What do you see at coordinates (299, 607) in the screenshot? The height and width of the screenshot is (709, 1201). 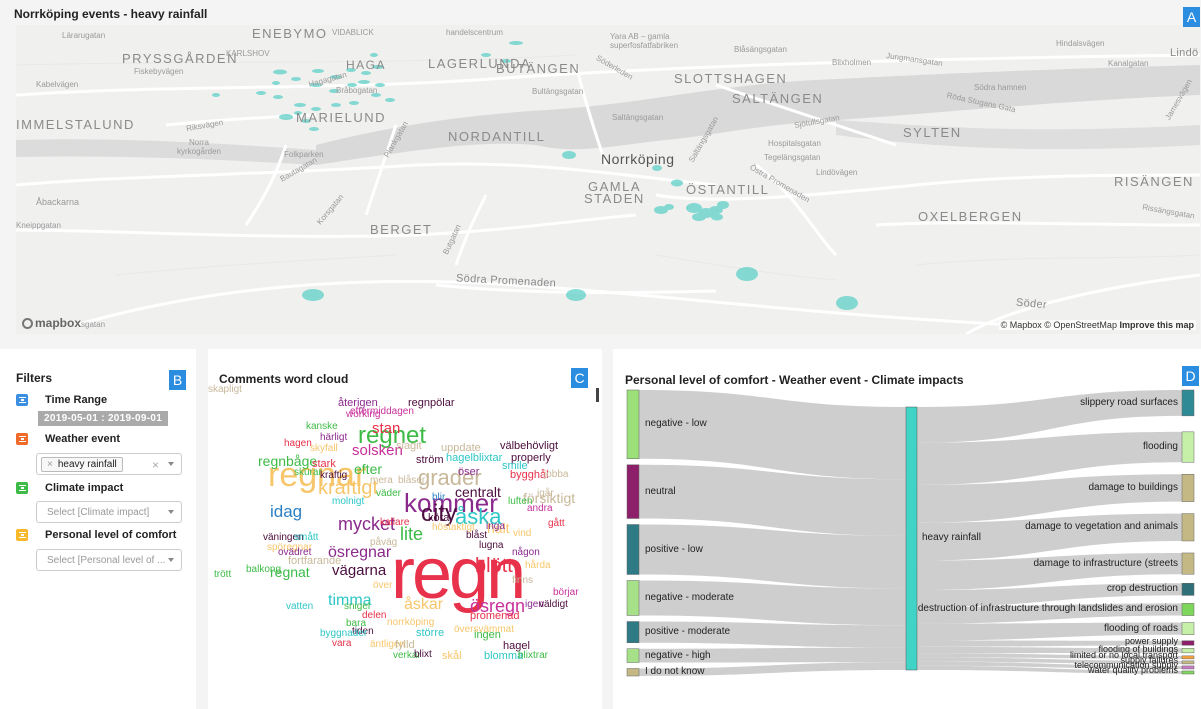 I see `word-cloud-word: vatten` at bounding box center [299, 607].